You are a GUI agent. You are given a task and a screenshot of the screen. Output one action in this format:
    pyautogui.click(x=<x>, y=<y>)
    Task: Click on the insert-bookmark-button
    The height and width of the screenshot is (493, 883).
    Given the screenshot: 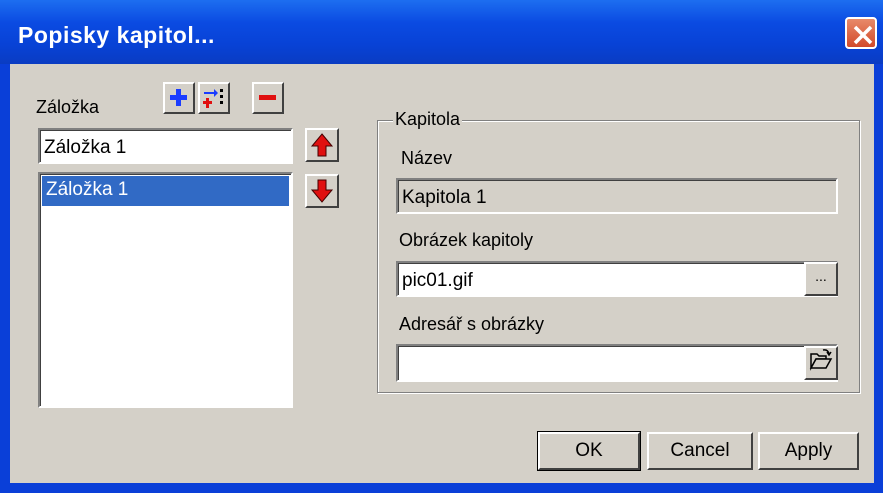 What is the action you would take?
    pyautogui.click(x=214, y=98)
    